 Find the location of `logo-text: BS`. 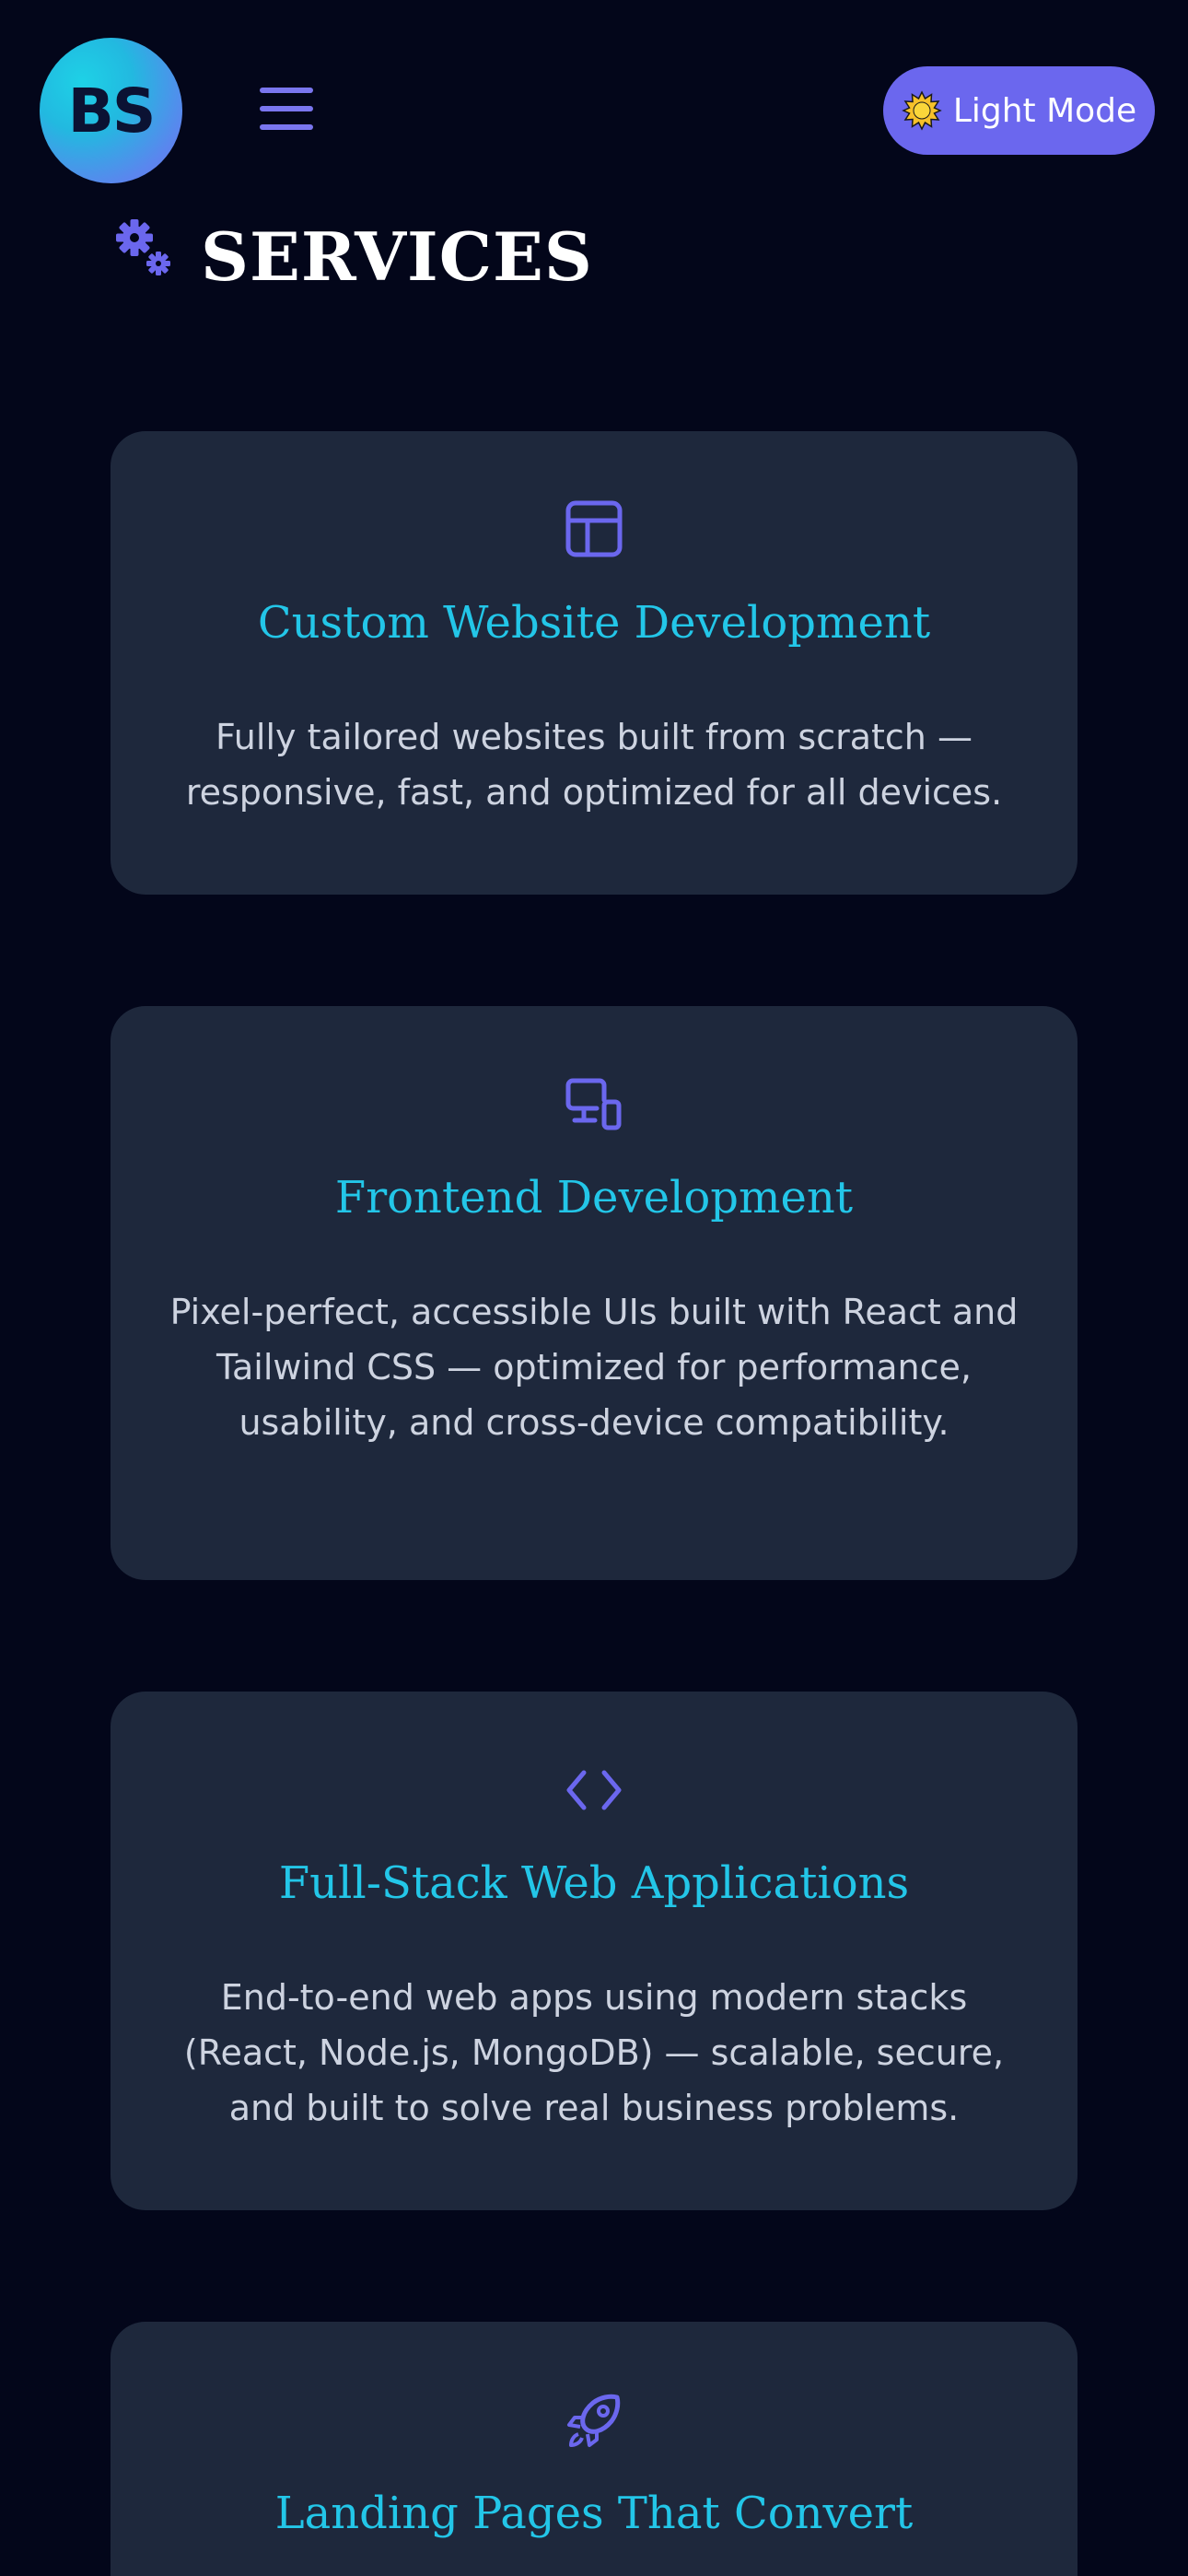

logo-text: BS is located at coordinates (112, 110).